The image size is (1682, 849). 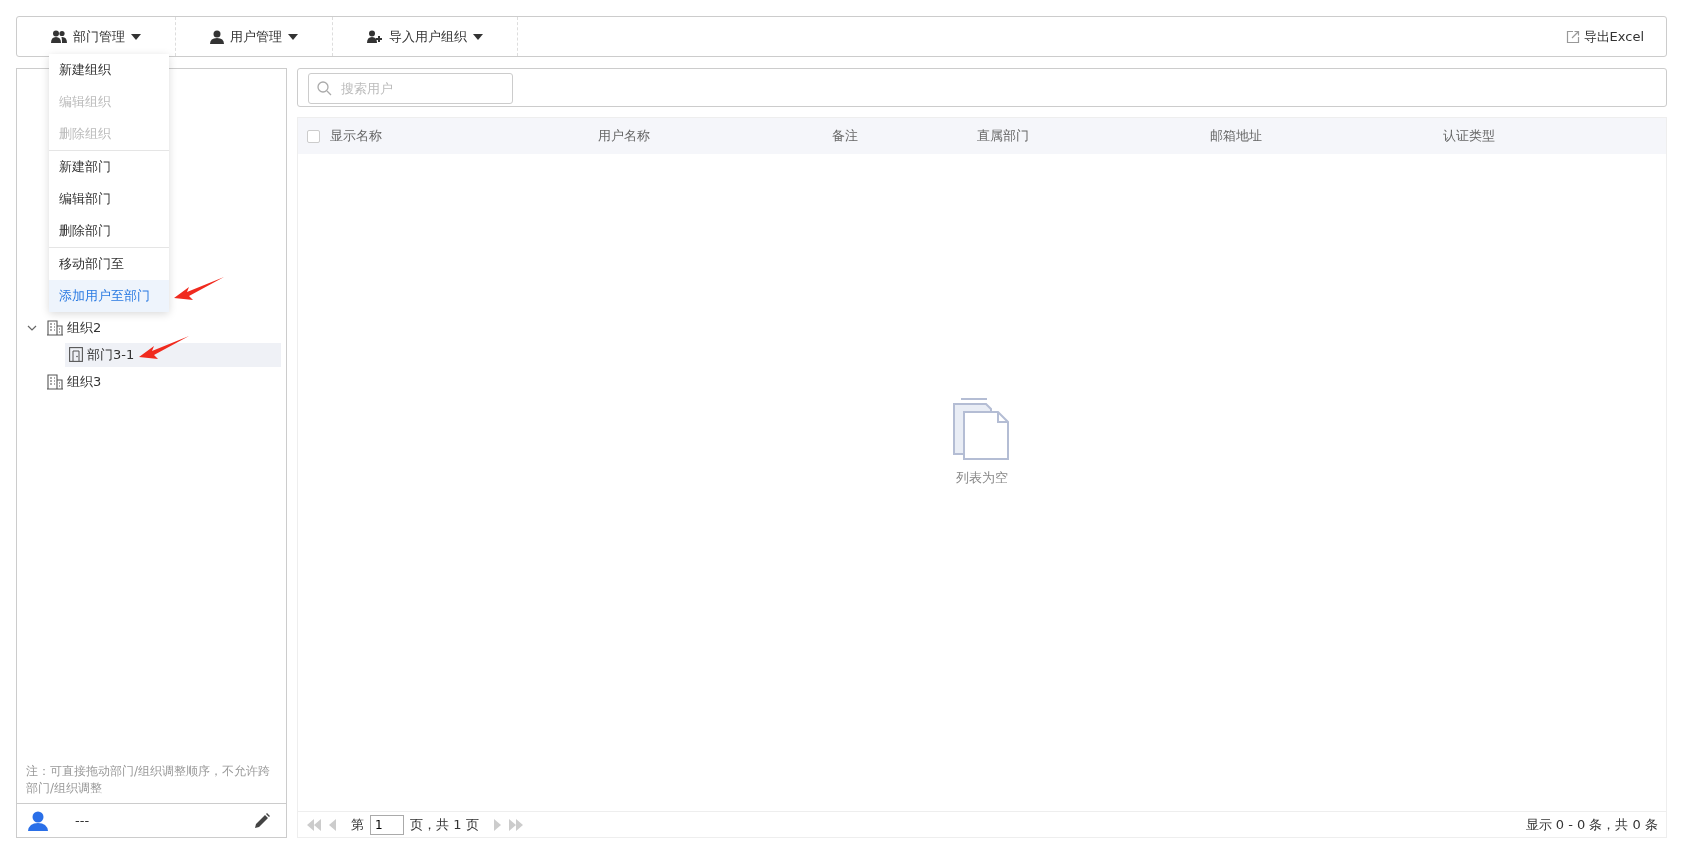 What do you see at coordinates (148, 780) in the screenshot?
I see `sidebar-note: 注：可直接拖动部门/组织调整顺序，不允许跨部门/组织调整` at bounding box center [148, 780].